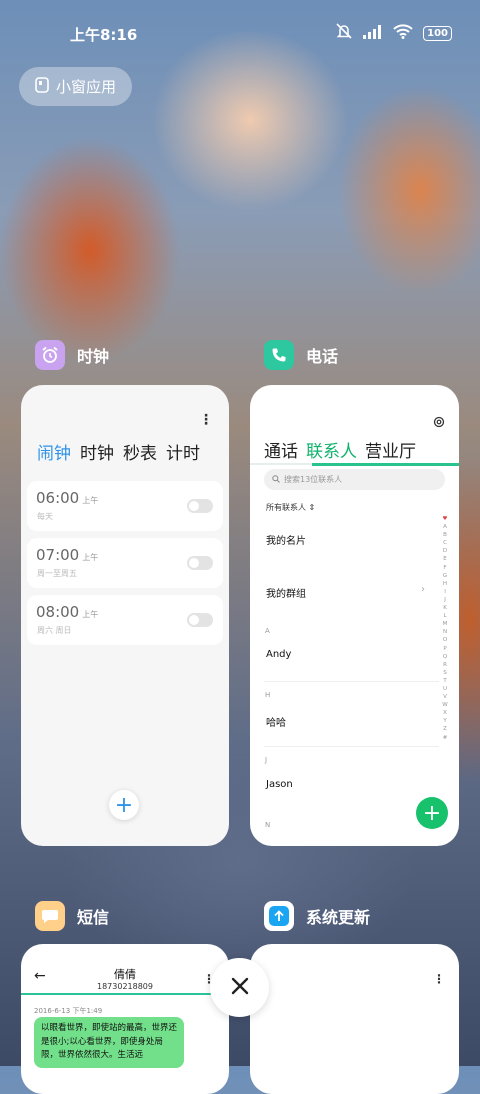 The height and width of the screenshot is (1094, 480). Describe the element at coordinates (93, 356) in the screenshot. I see `clock-app-name: 时钟` at that location.